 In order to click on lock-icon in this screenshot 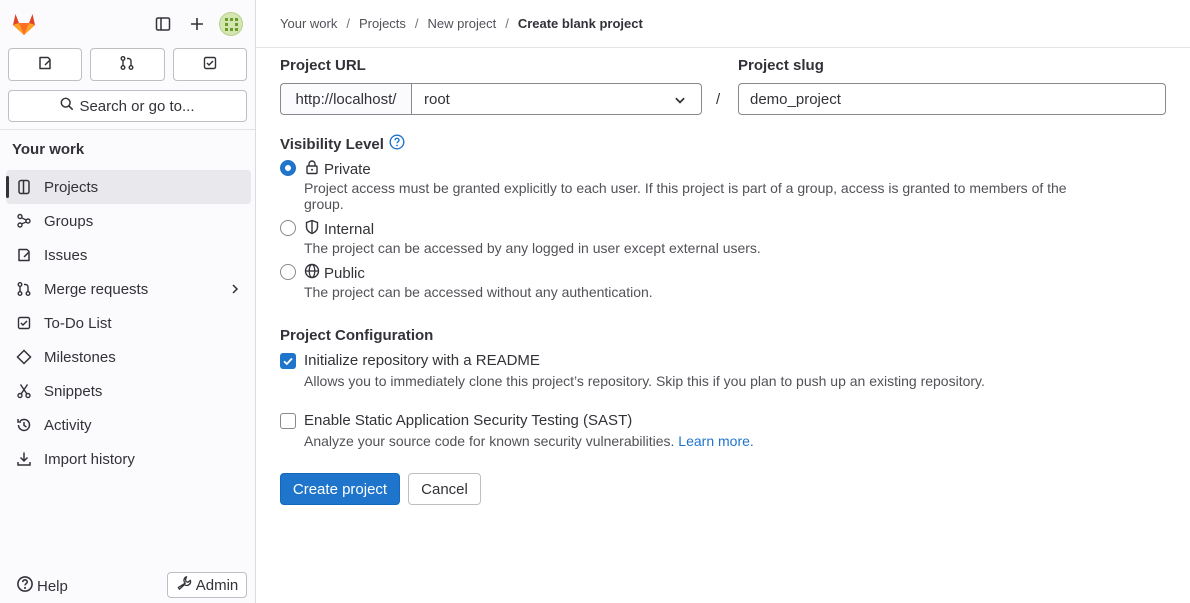, I will do `click(312, 169)`.